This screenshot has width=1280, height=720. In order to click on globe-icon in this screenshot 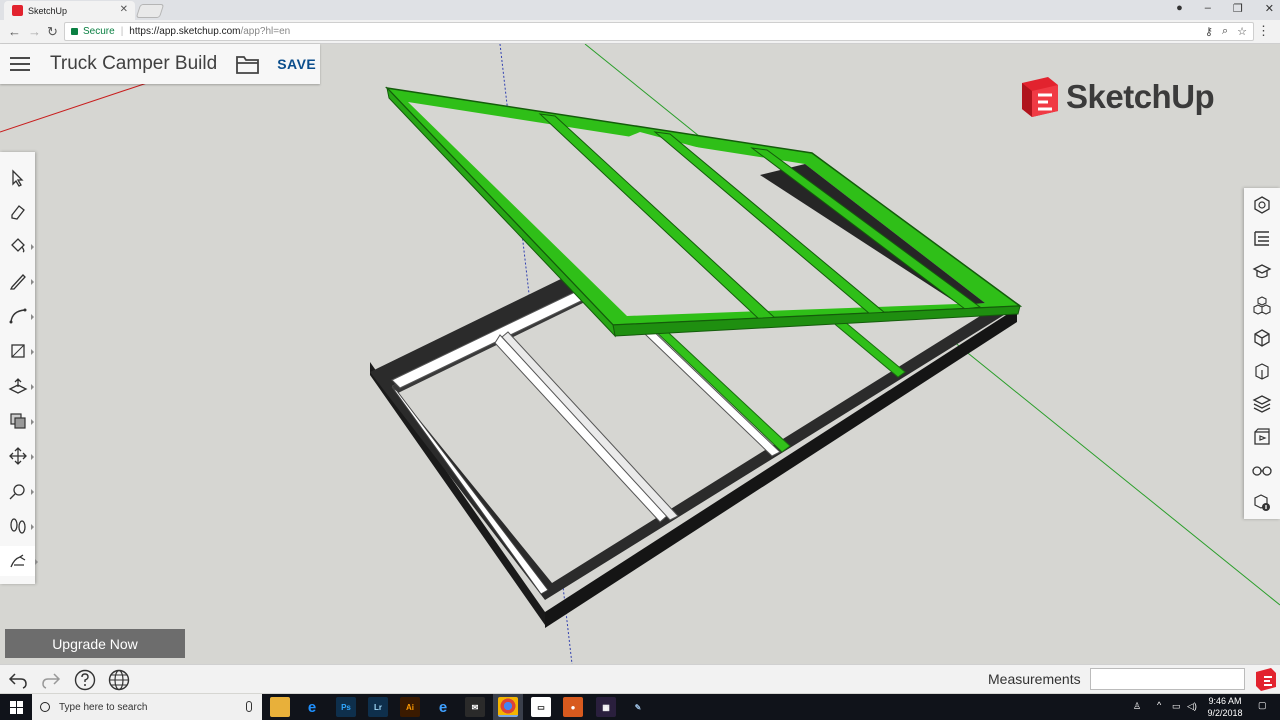, I will do `click(119, 680)`.